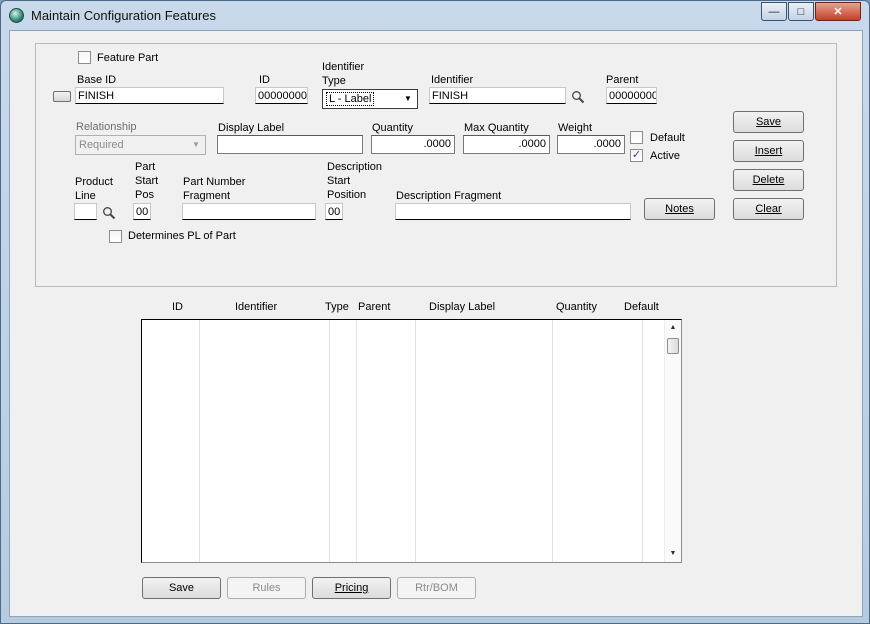  Describe the element at coordinates (251, 128) in the screenshot. I see `display-label-label: Display Label` at that location.